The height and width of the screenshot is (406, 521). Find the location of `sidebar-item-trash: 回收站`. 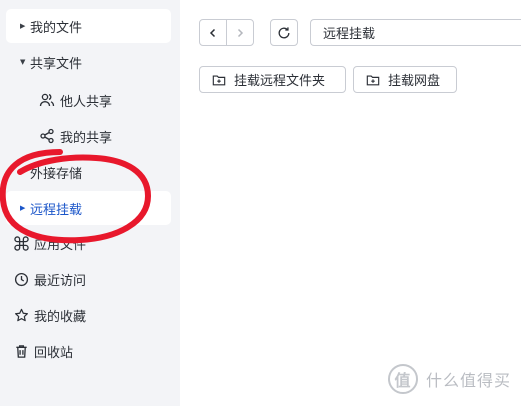

sidebar-item-trash: 回收站 is located at coordinates (88, 351).